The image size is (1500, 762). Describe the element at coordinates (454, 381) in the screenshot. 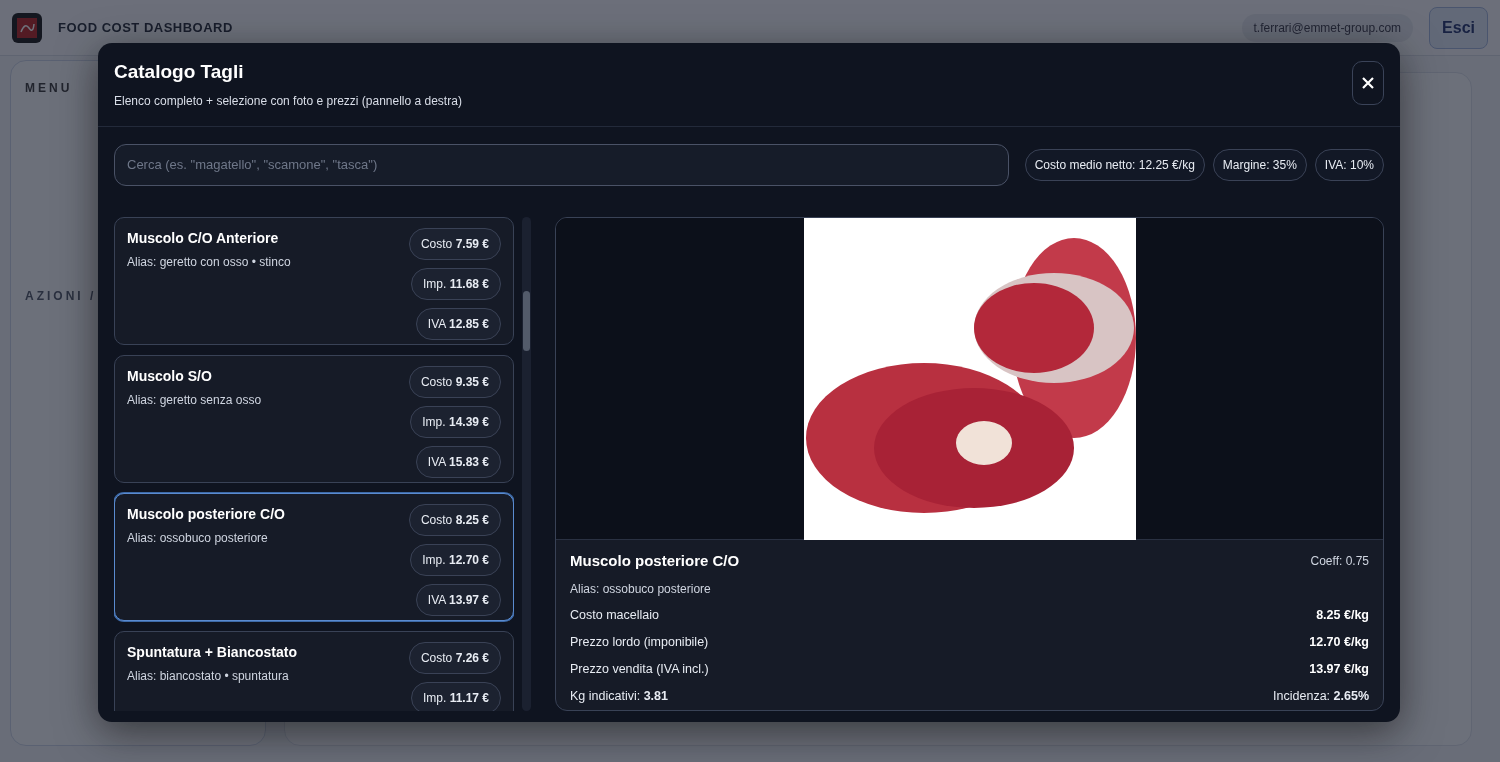

I see `price-chip: Costo 9.35 €` at that location.